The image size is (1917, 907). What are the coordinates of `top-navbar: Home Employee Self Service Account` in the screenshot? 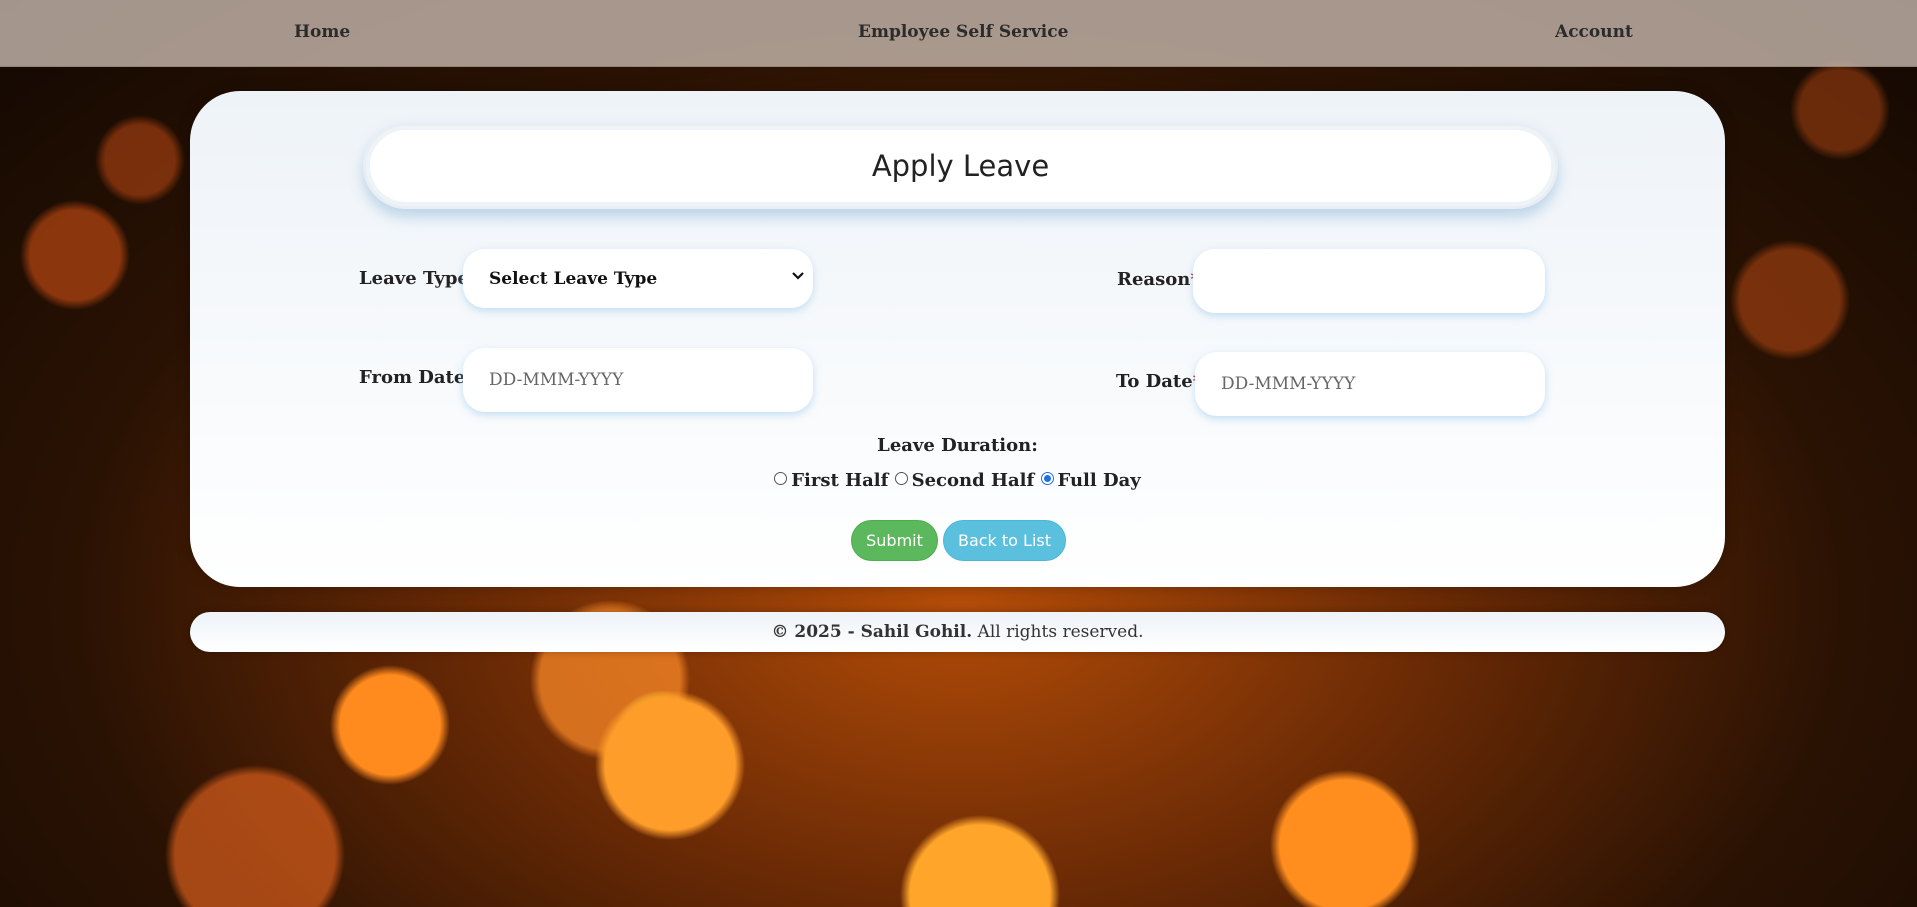 It's located at (958, 33).